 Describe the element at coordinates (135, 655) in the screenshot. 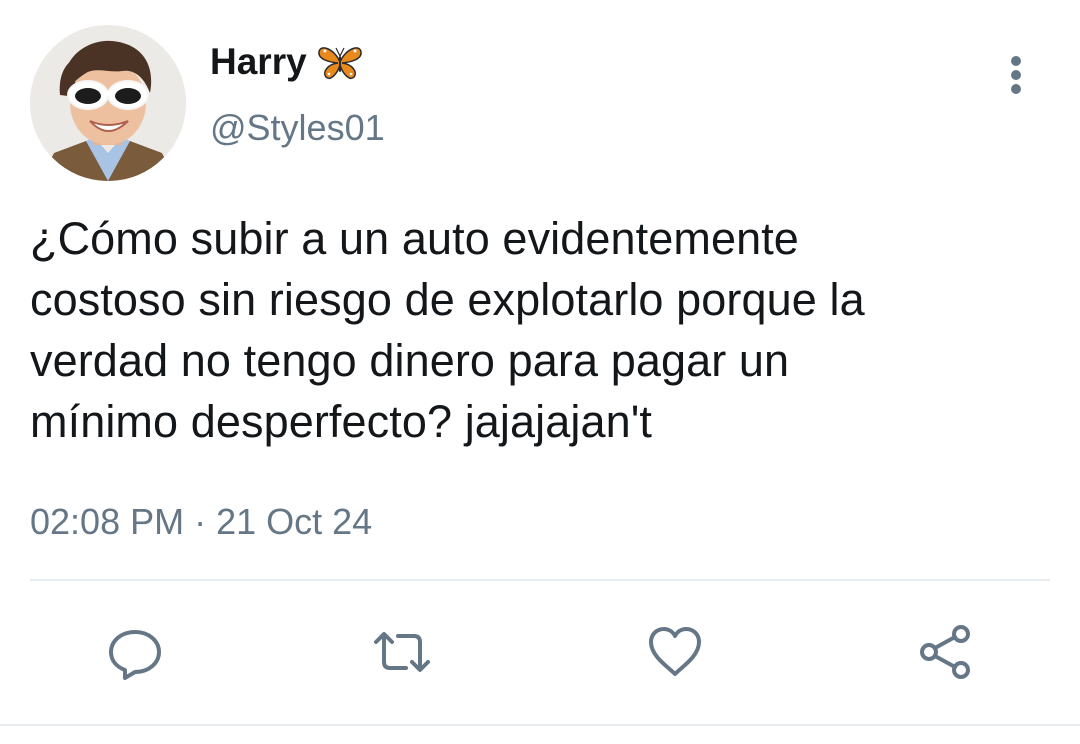

I see `comment-icon` at that location.